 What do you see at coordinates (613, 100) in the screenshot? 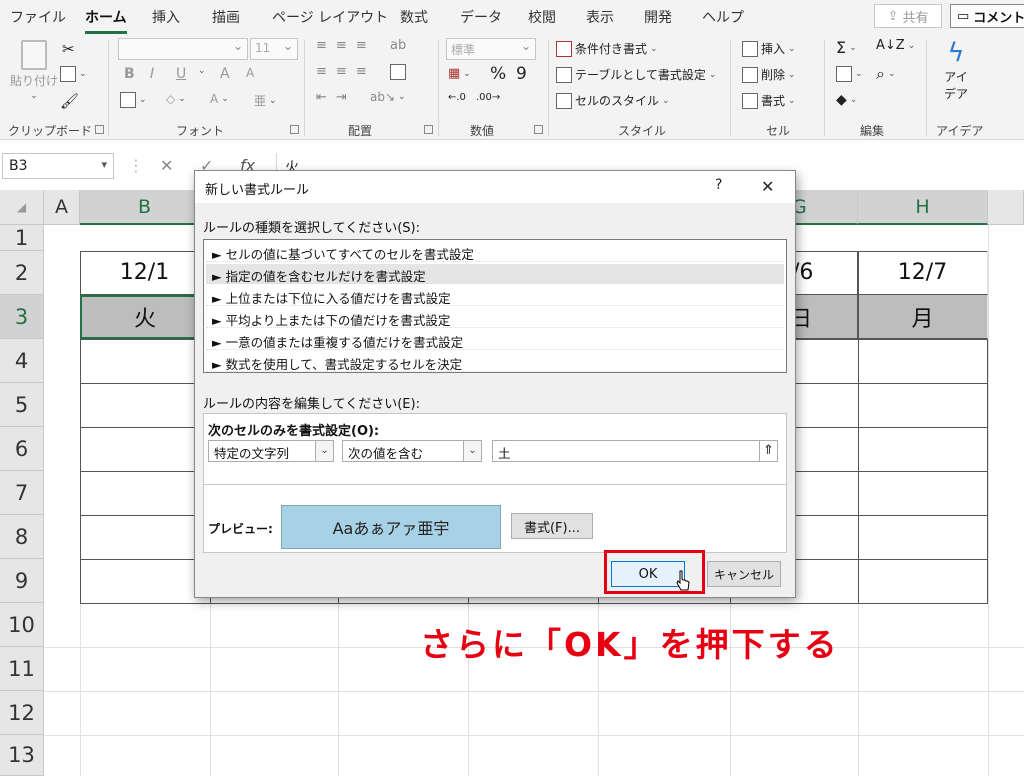
I see `cell-styles-button: セルのスタイル ⌄` at bounding box center [613, 100].